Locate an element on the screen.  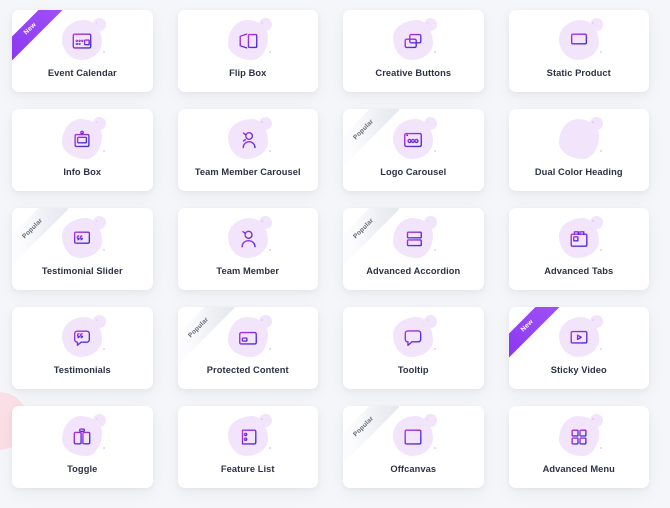
widget-cell: Popular Offcanvas is located at coordinates (414, 445).